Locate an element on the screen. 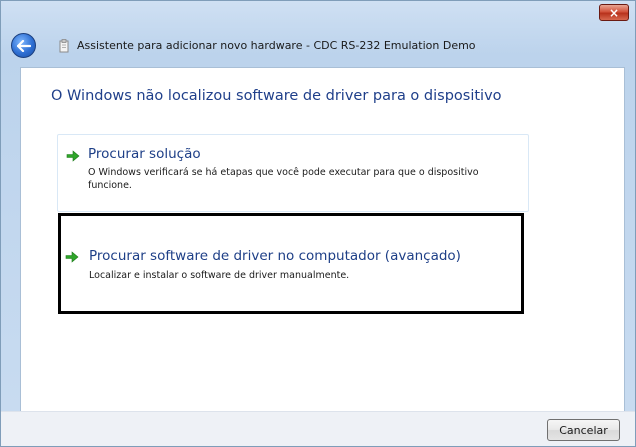  cancel-button: Cancelar is located at coordinates (583, 430).